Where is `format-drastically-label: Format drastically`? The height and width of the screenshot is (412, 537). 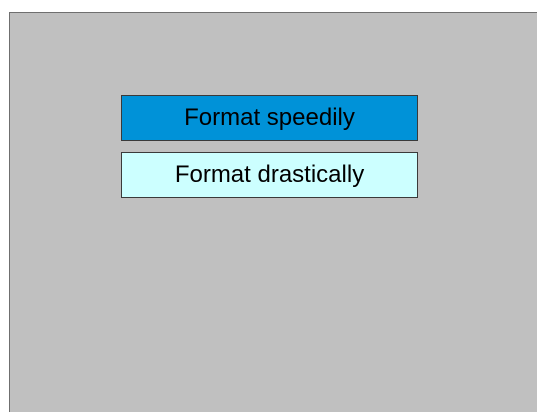
format-drastically-label: Format drastically is located at coordinates (269, 174).